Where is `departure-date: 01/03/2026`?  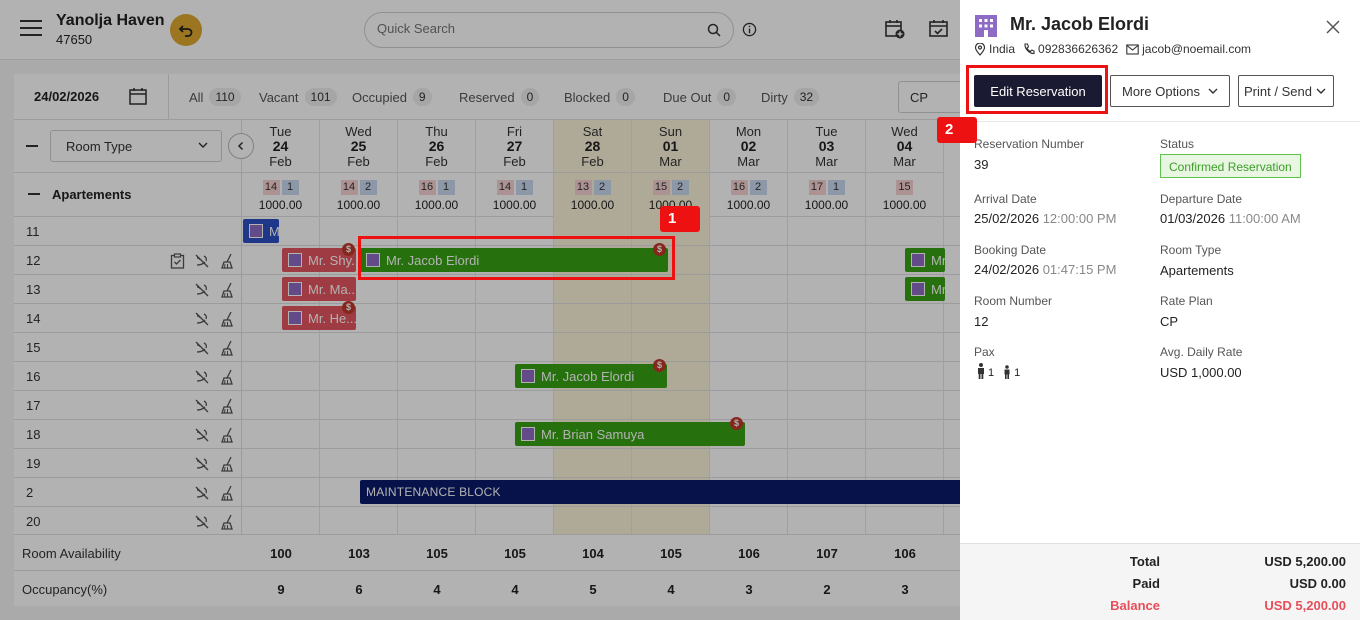
departure-date: 01/03/2026 is located at coordinates (1193, 218).